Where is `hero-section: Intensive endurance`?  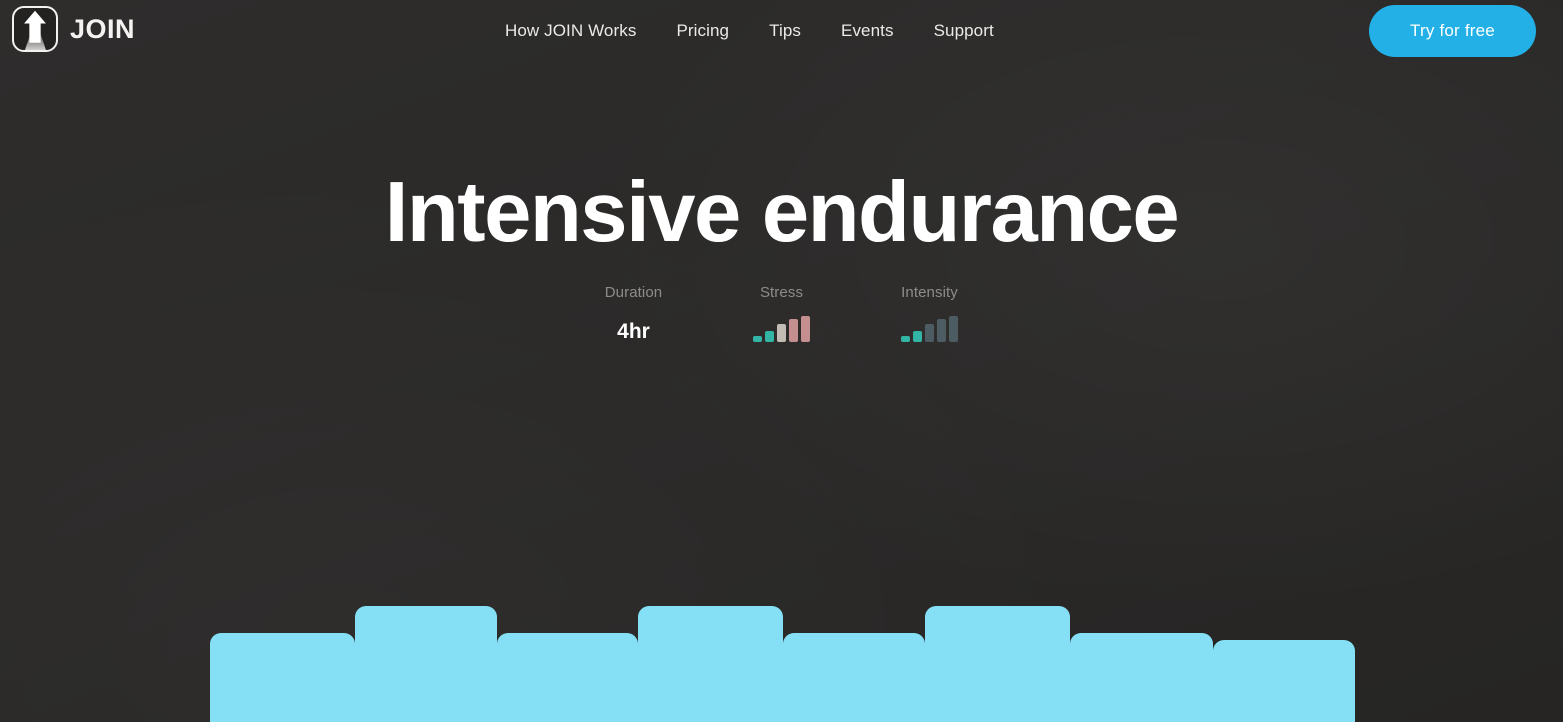 hero-section: Intensive endurance is located at coordinates (781, 212).